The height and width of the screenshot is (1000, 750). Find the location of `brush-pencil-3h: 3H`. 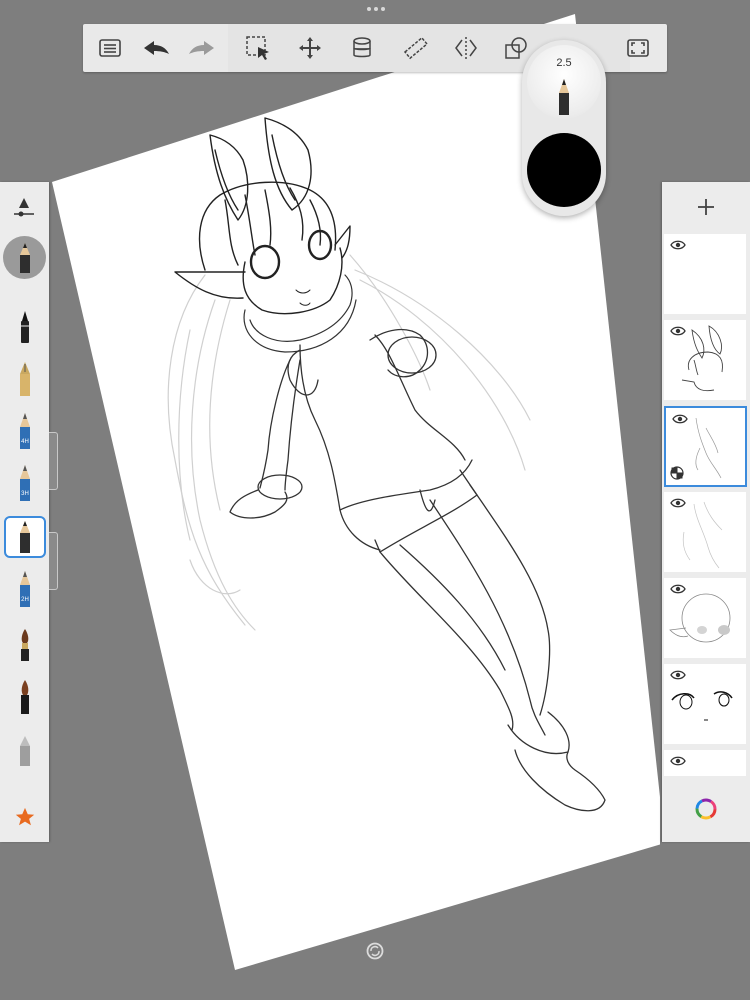

brush-pencil-3h: 3H is located at coordinates (24, 482).